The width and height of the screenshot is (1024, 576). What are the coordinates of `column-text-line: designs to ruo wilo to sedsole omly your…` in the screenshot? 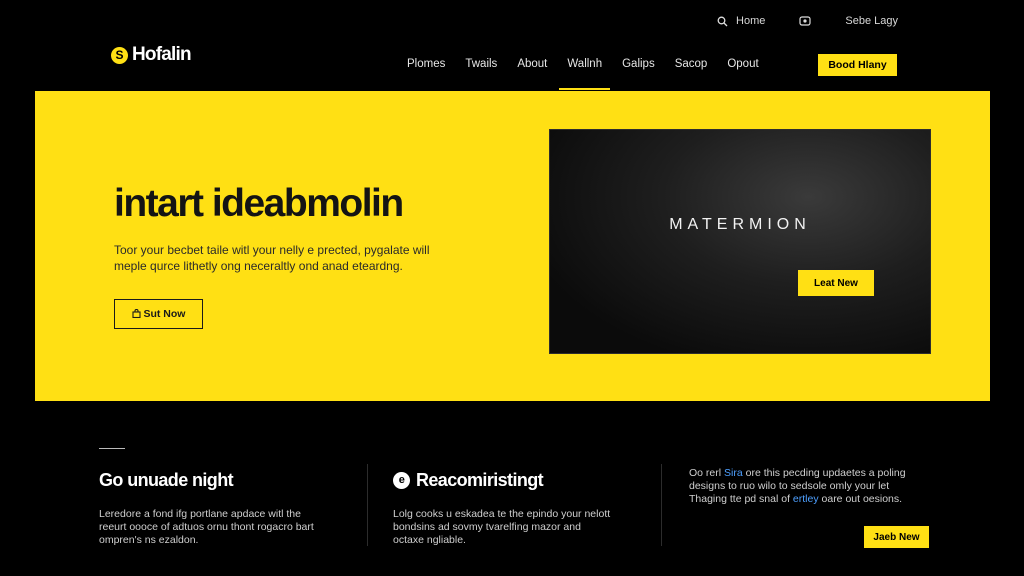 It's located at (789, 486).